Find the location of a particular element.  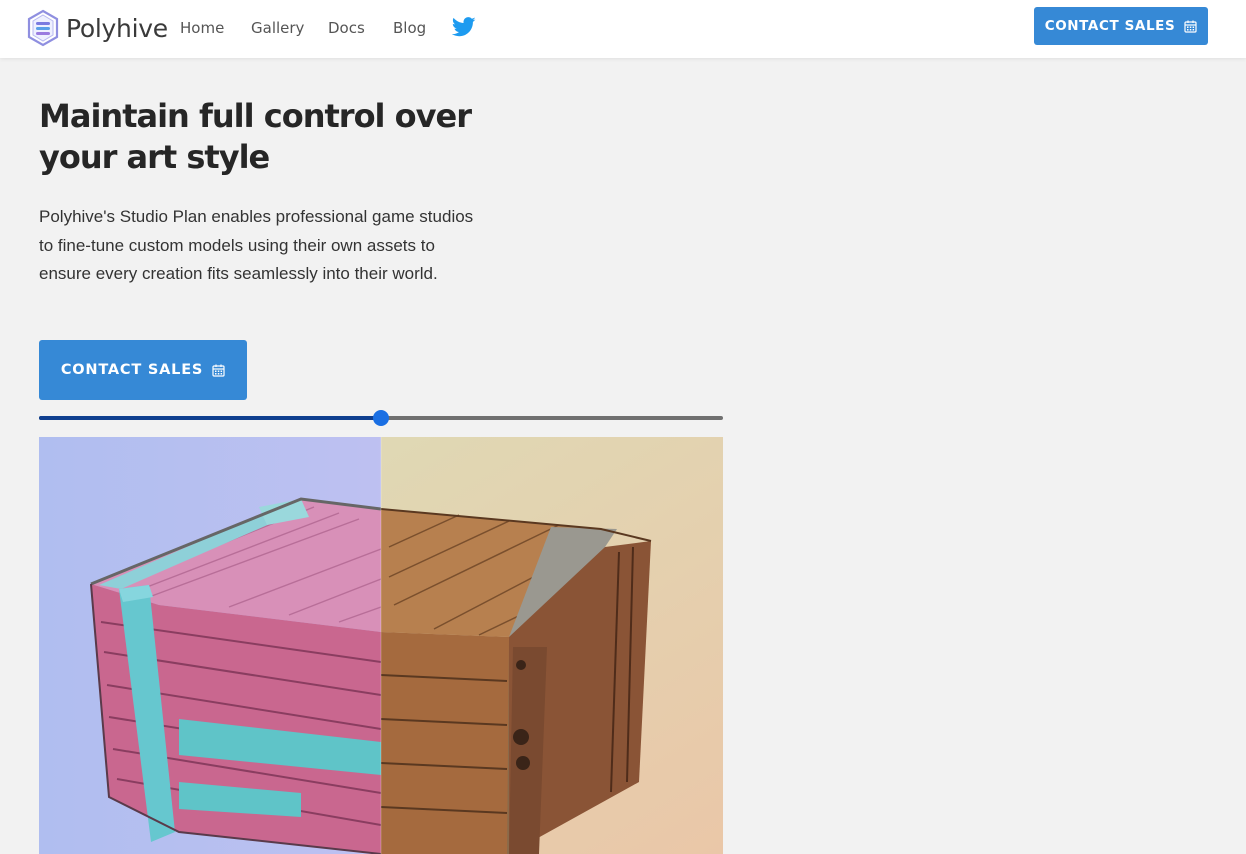

nav-contact-sales-button: CONTACT SALES is located at coordinates (1121, 26).